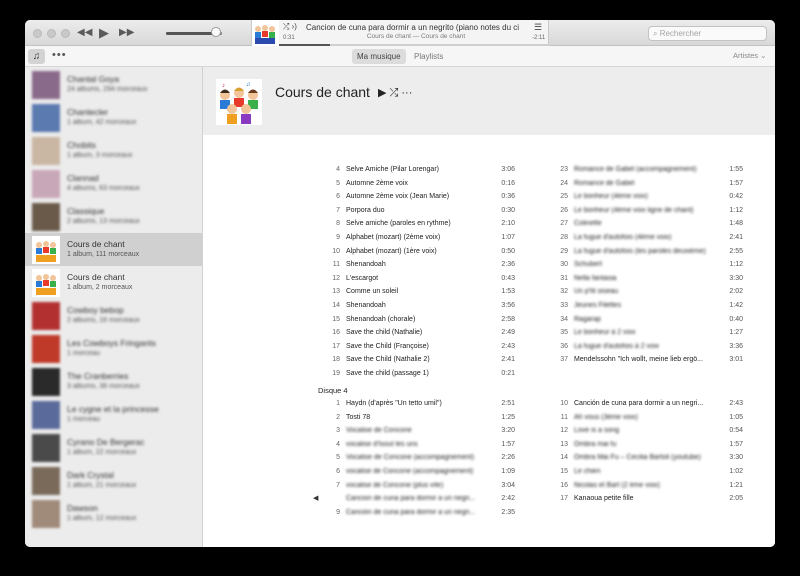 The image size is (800, 576). Describe the element at coordinates (113, 84) in the screenshot. I see `sidebar-artist-item: Chantal Goya 24 albums, 294 morceaux` at that location.